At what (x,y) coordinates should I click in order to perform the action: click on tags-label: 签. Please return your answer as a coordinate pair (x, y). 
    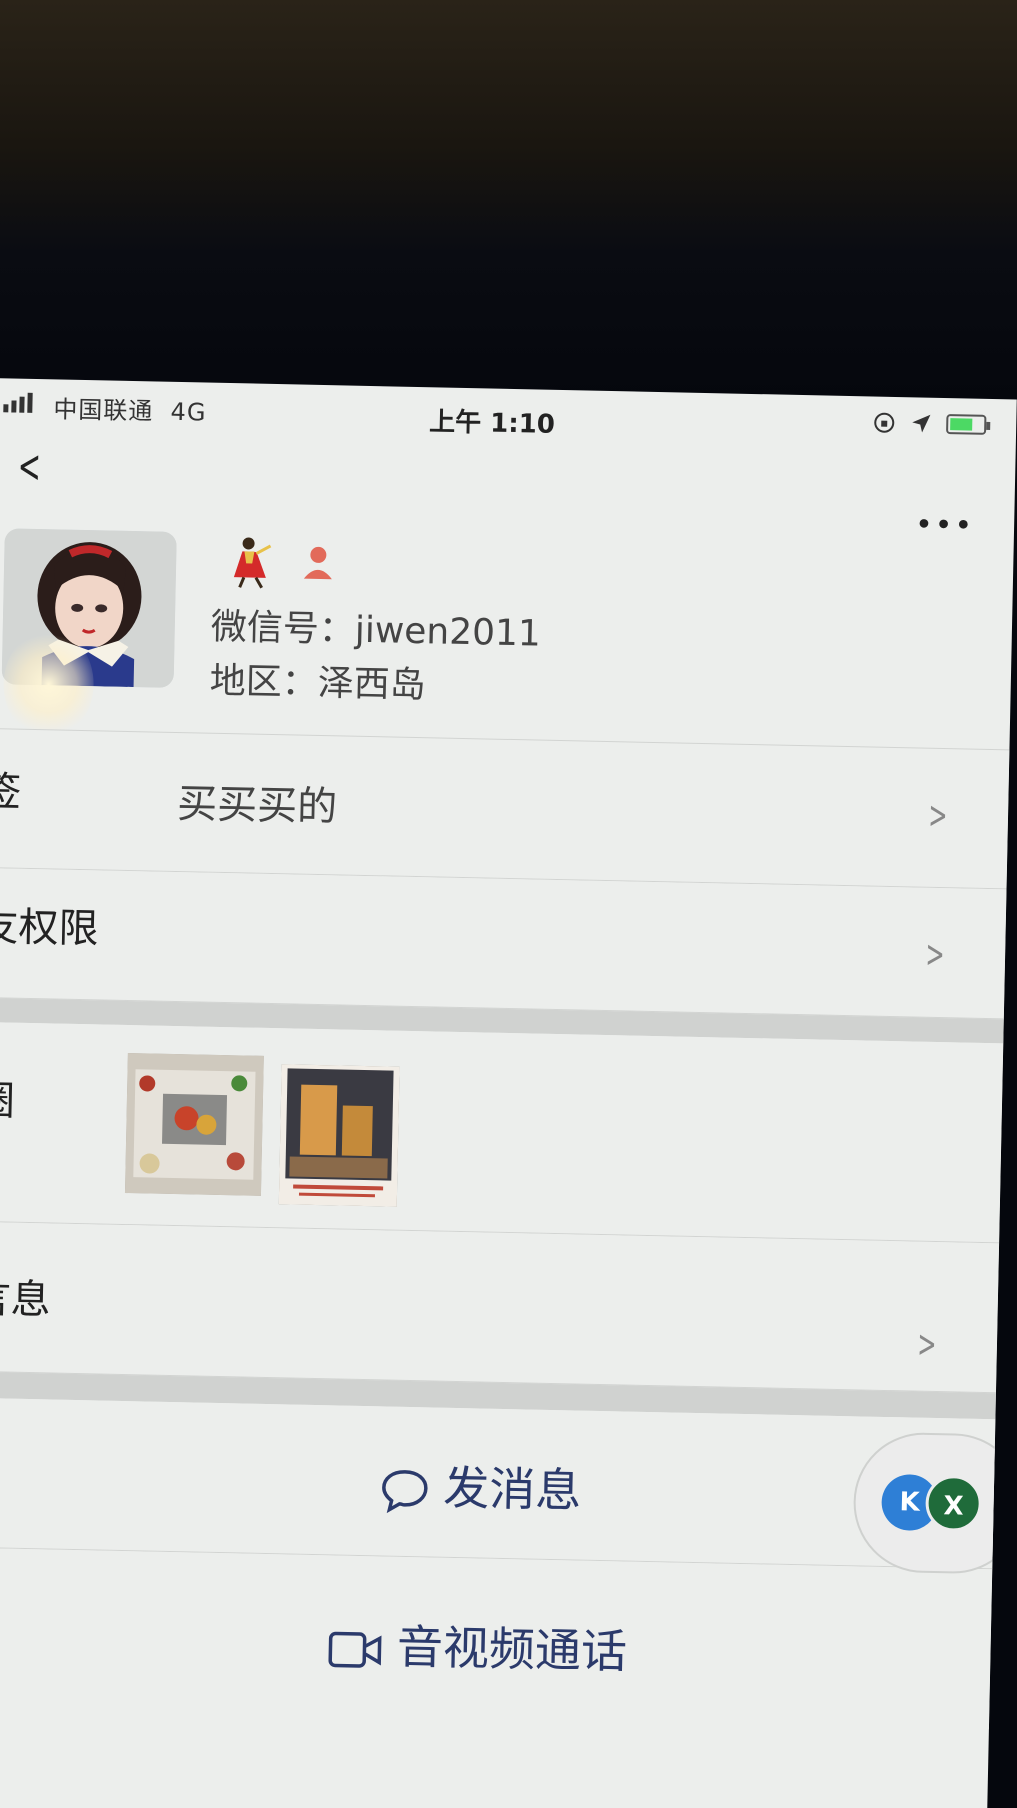
    Looking at the image, I should click on (11, 792).